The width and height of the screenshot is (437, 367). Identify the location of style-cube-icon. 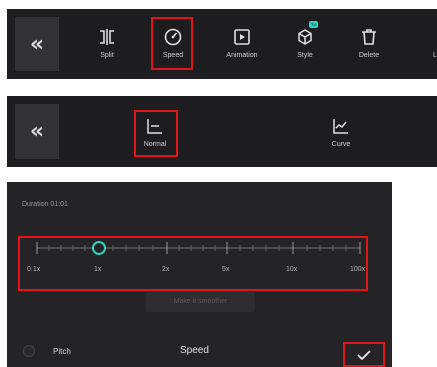
(305, 37).